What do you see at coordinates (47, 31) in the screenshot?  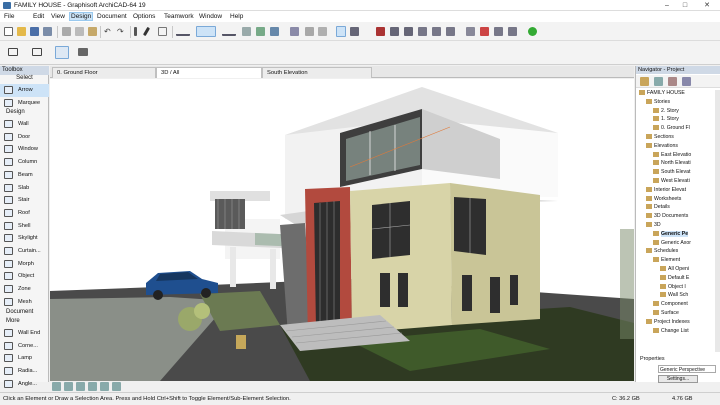 I see `print-icon` at bounding box center [47, 31].